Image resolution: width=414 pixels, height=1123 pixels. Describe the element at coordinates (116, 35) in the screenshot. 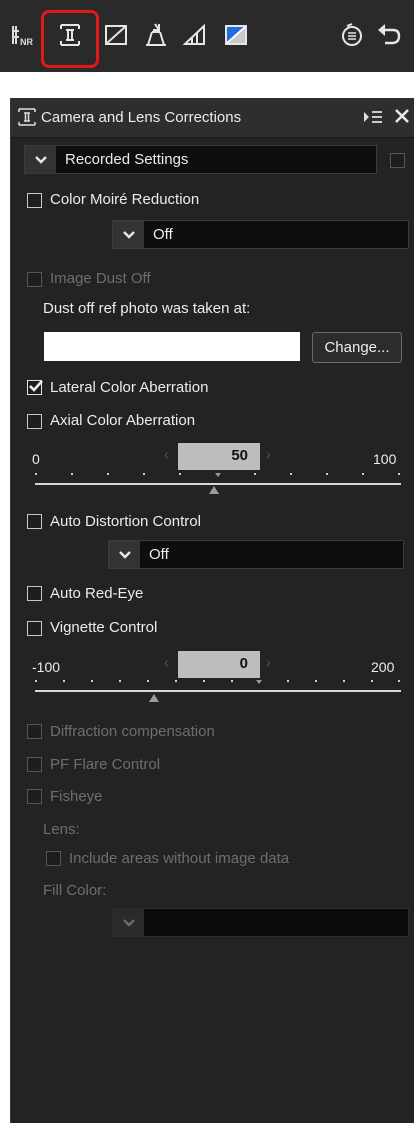

I see `straighten-icon` at that location.